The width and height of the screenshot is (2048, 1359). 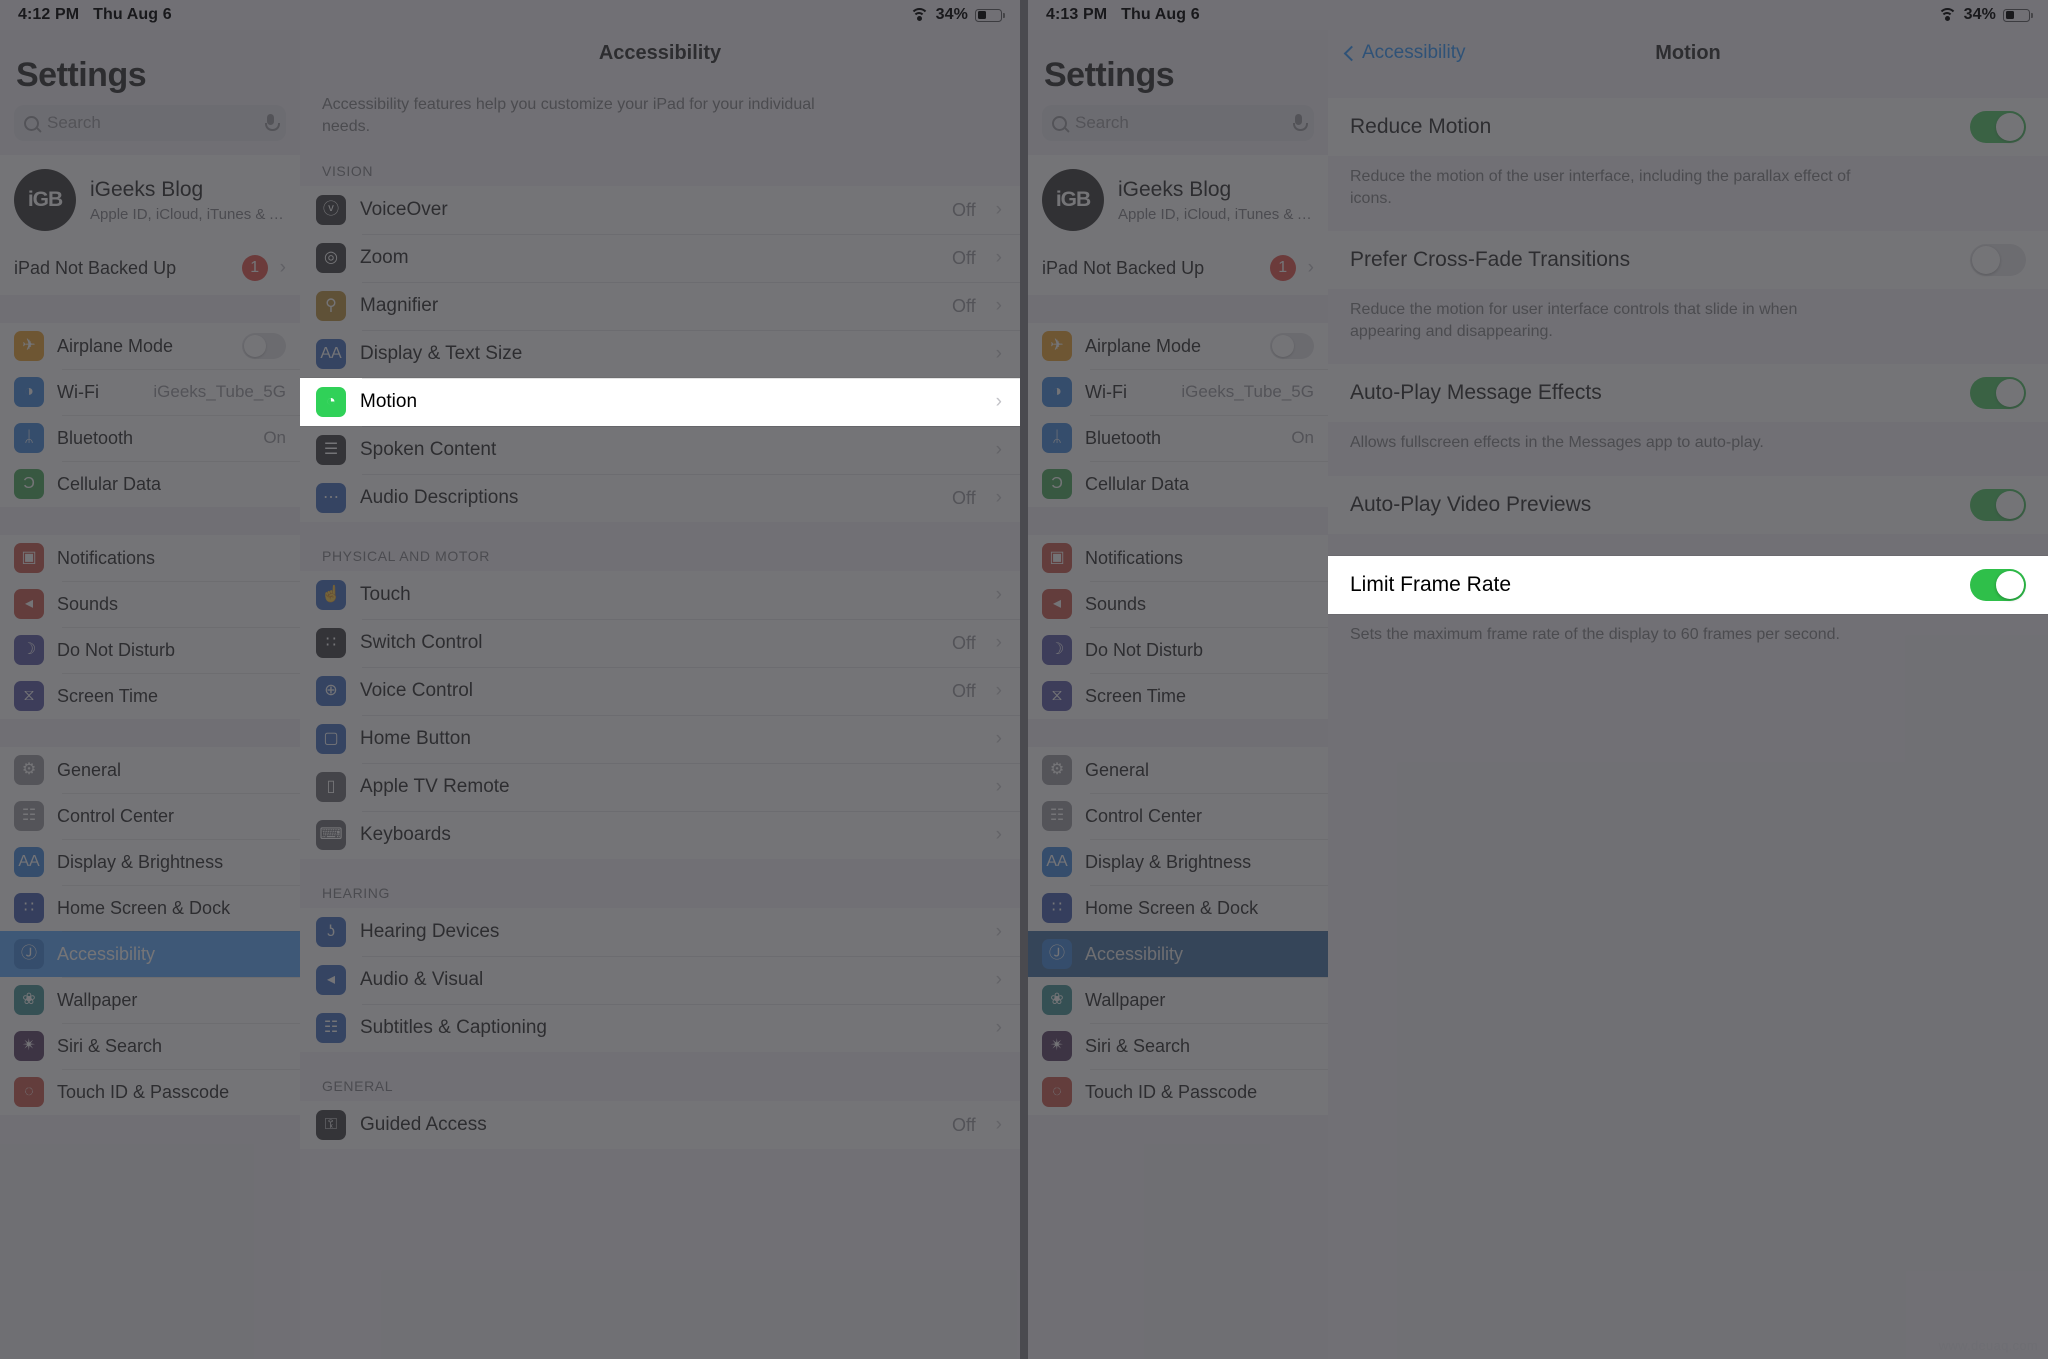 I want to click on accessibility-row-hearing-devices: ʖ Hearing Devices ›, so click(x=660, y=932).